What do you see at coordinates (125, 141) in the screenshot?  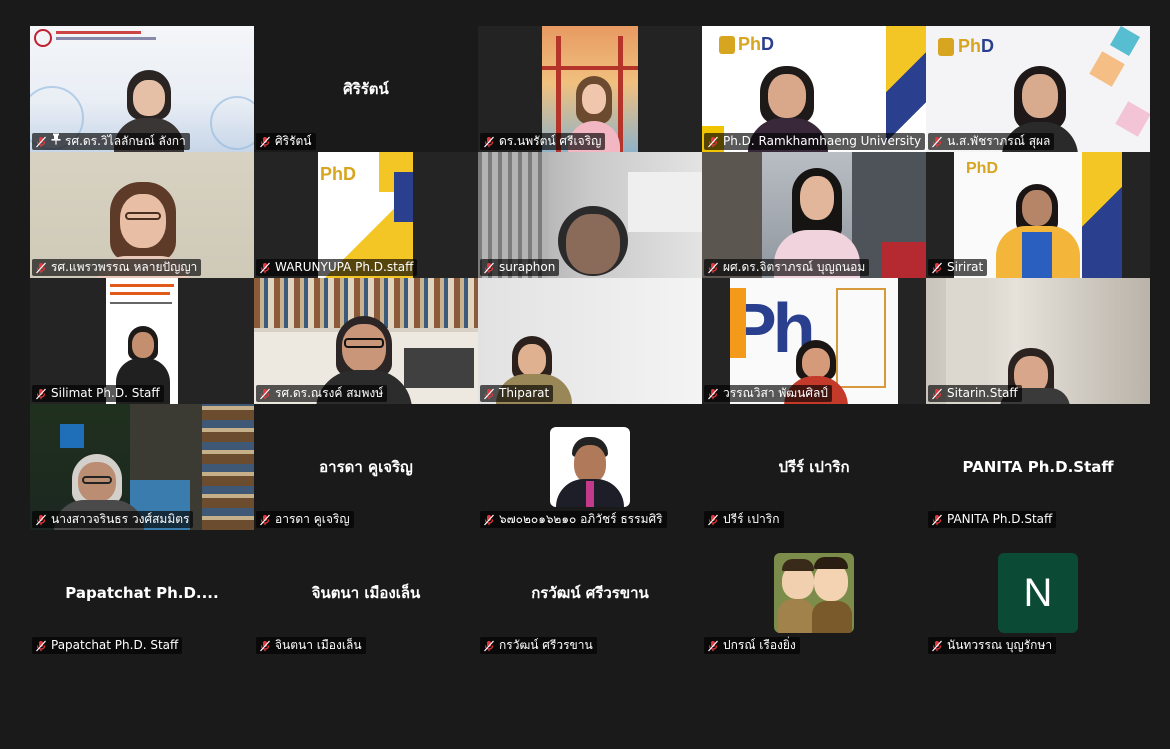 I see `participant-name: รศ.ดร.วิไลลักษณ์ ลังกา` at bounding box center [125, 141].